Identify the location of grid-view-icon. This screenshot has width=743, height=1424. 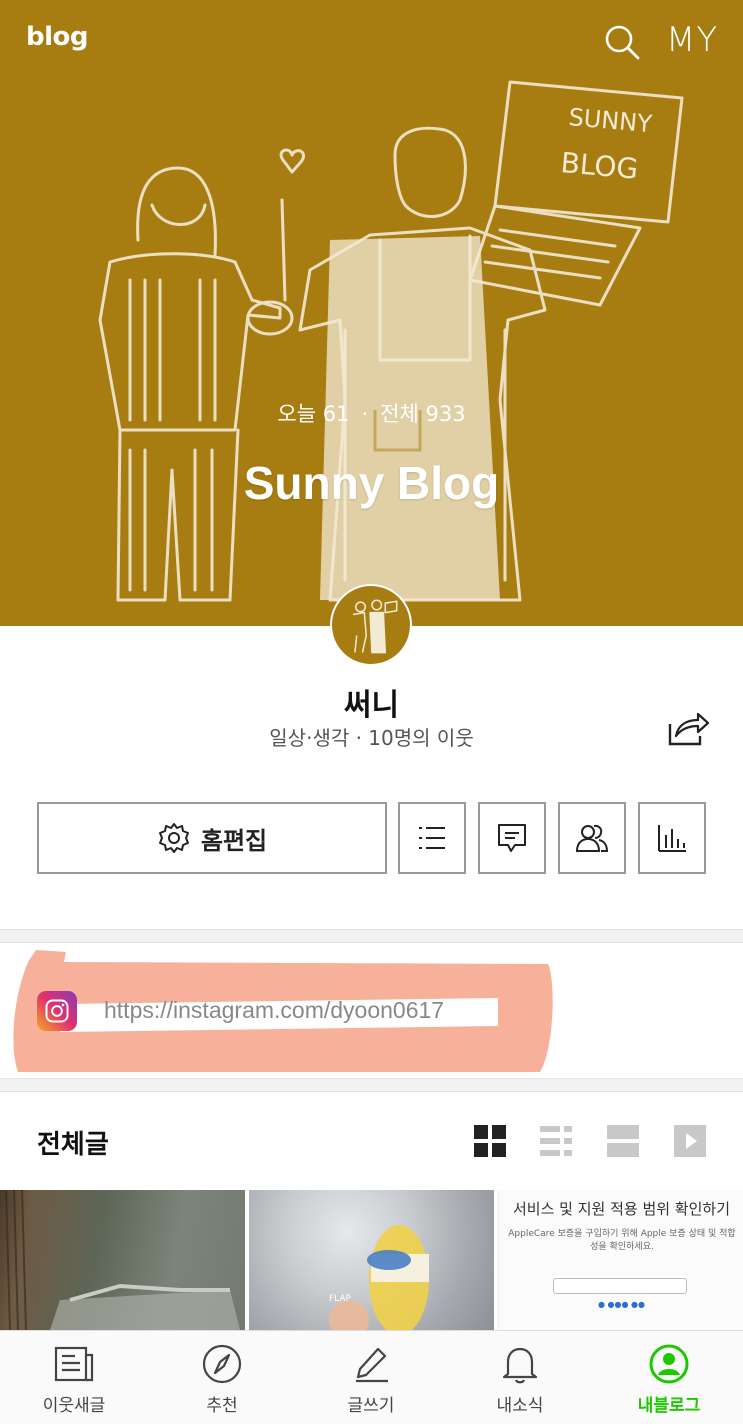
(490, 1141).